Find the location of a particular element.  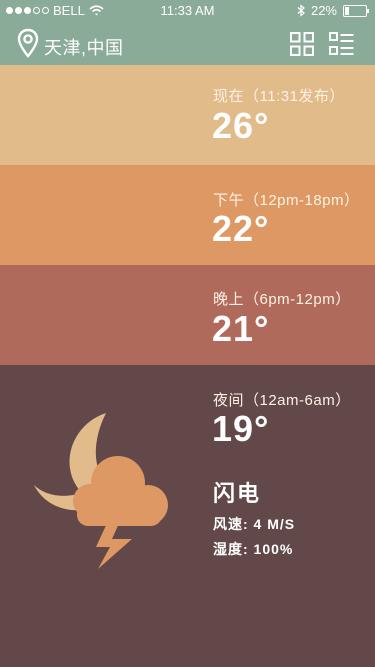

bluetooth-icon is located at coordinates (301, 10).